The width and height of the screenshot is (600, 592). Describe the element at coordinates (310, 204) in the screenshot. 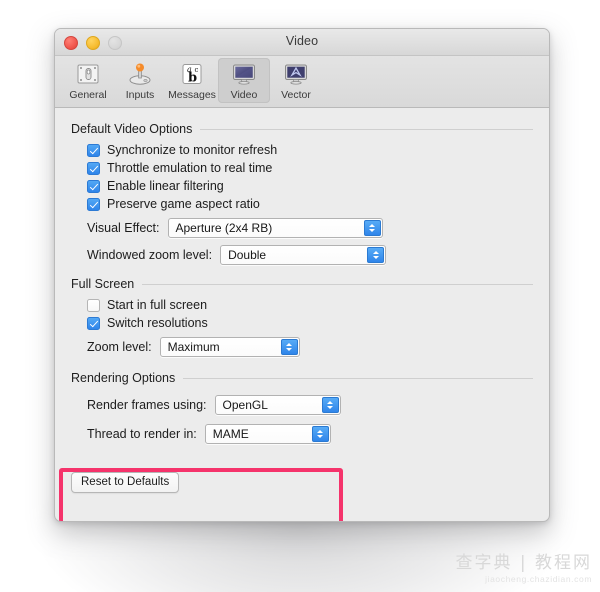

I see `checkbox-row-aspect-ratio: Preserve game aspect ratio` at that location.